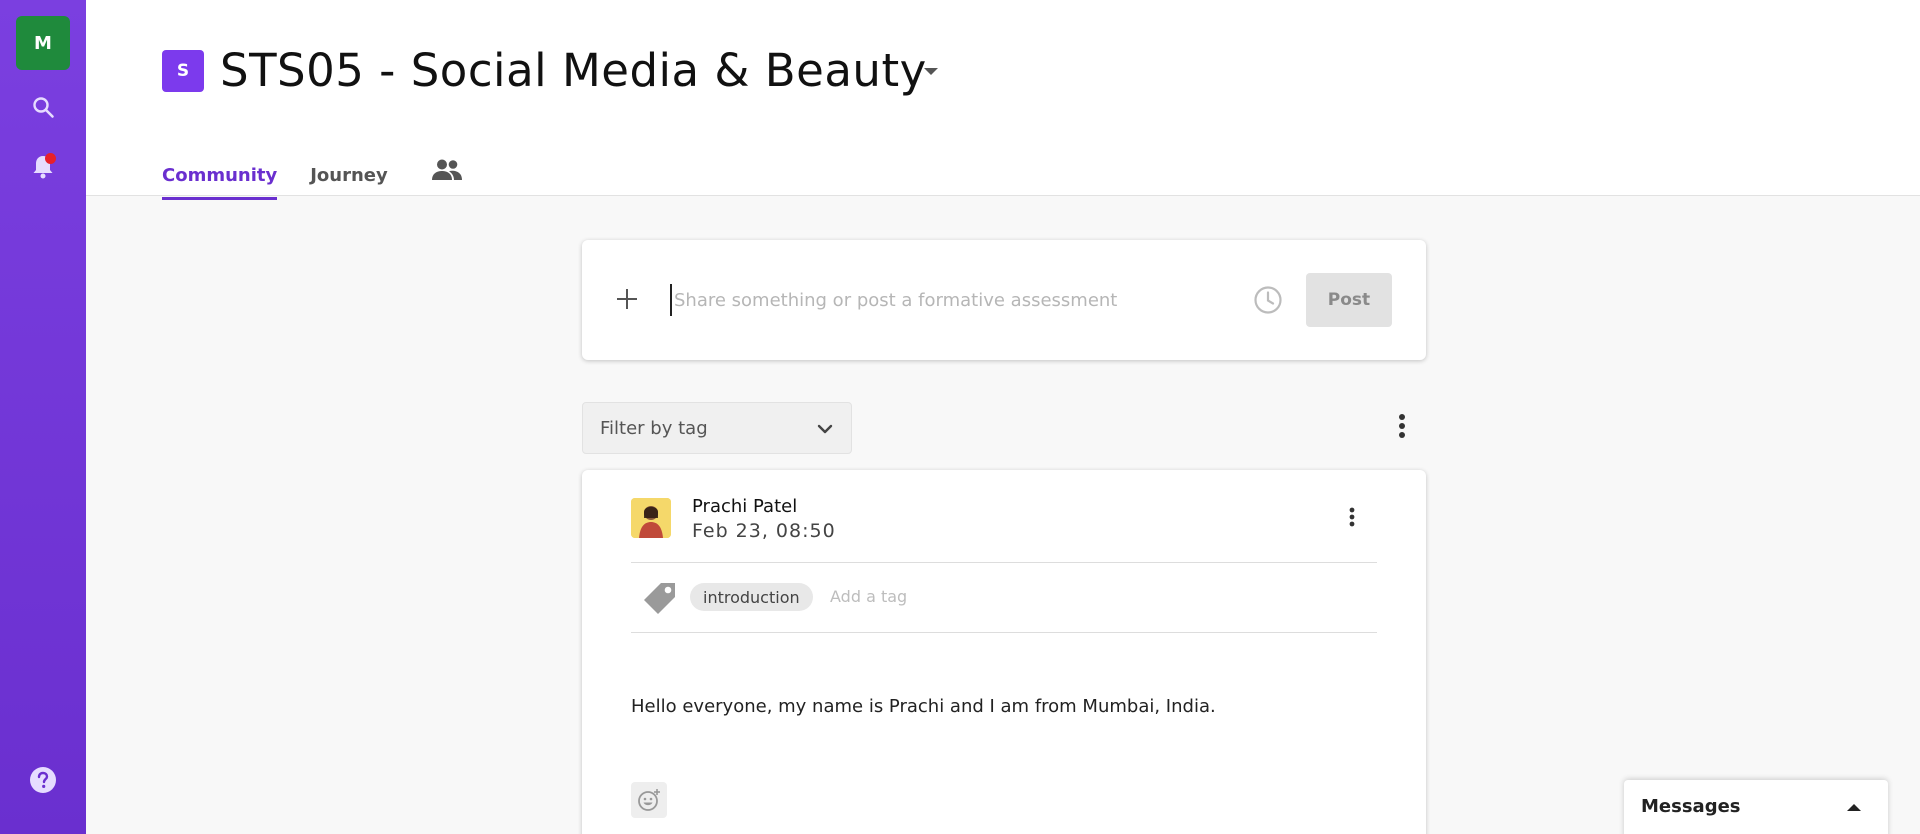 The width and height of the screenshot is (1920, 834). Describe the element at coordinates (1352, 517) in the screenshot. I see `post-more-options-icon` at that location.